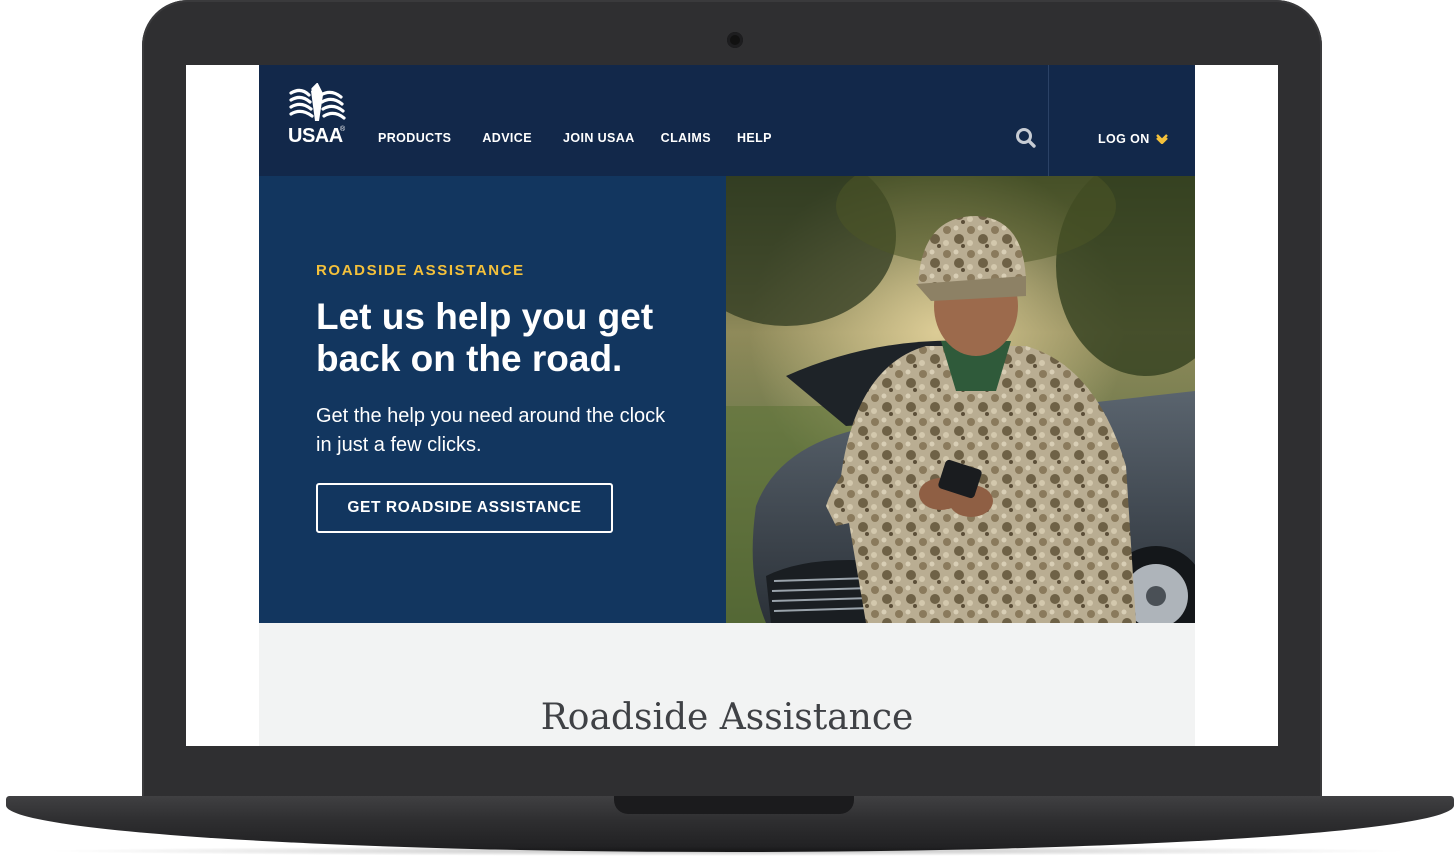 The height and width of the screenshot is (856, 1454). I want to click on laptop-shadow, so click(727, 851).